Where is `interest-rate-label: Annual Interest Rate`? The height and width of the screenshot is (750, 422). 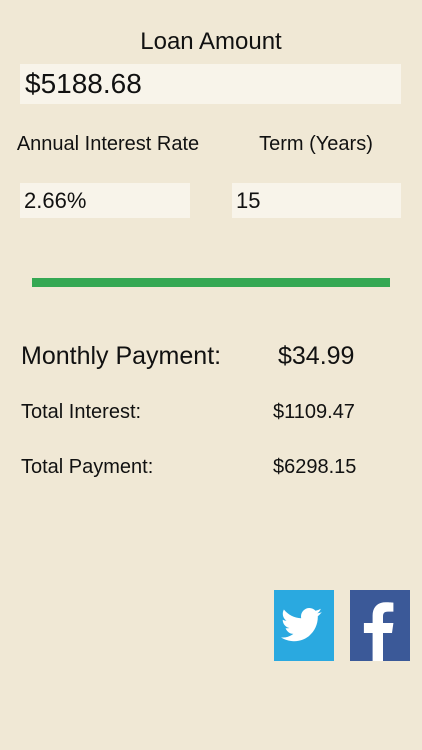
interest-rate-label: Annual Interest Rate is located at coordinates (108, 144).